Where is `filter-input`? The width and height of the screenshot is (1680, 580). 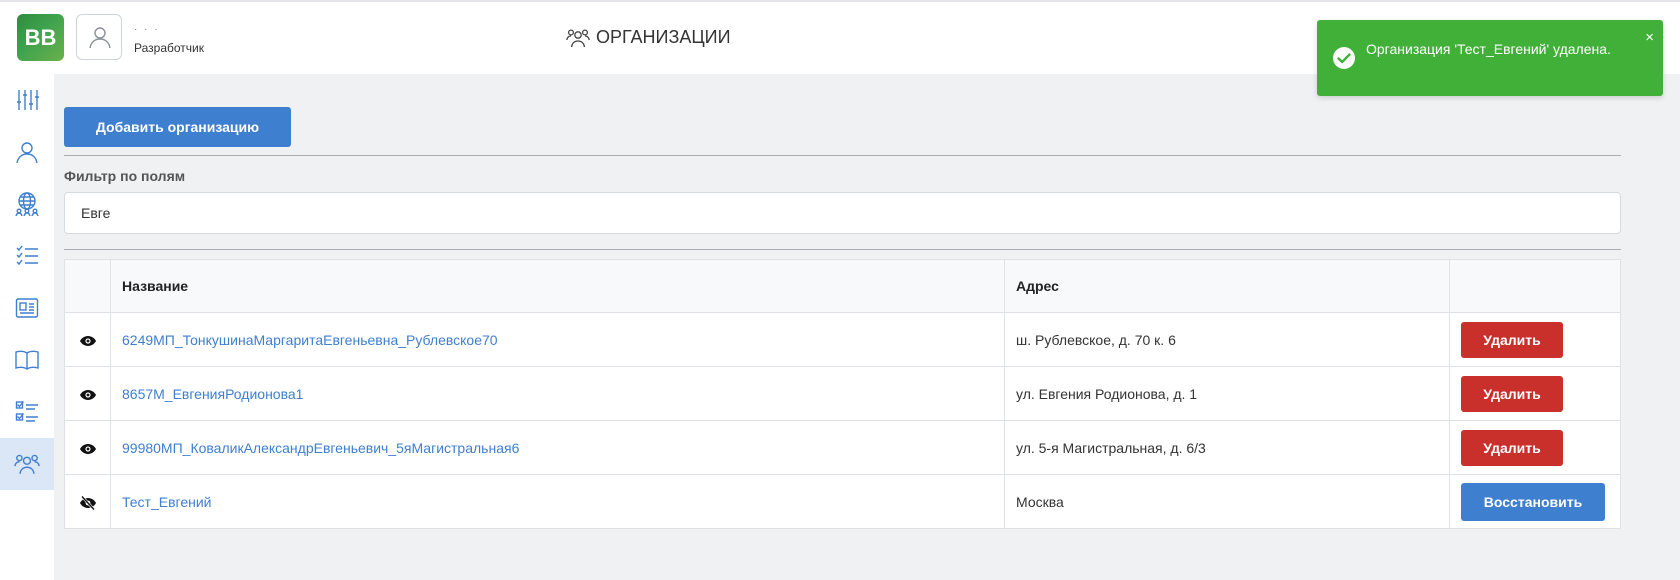 filter-input is located at coordinates (842, 213).